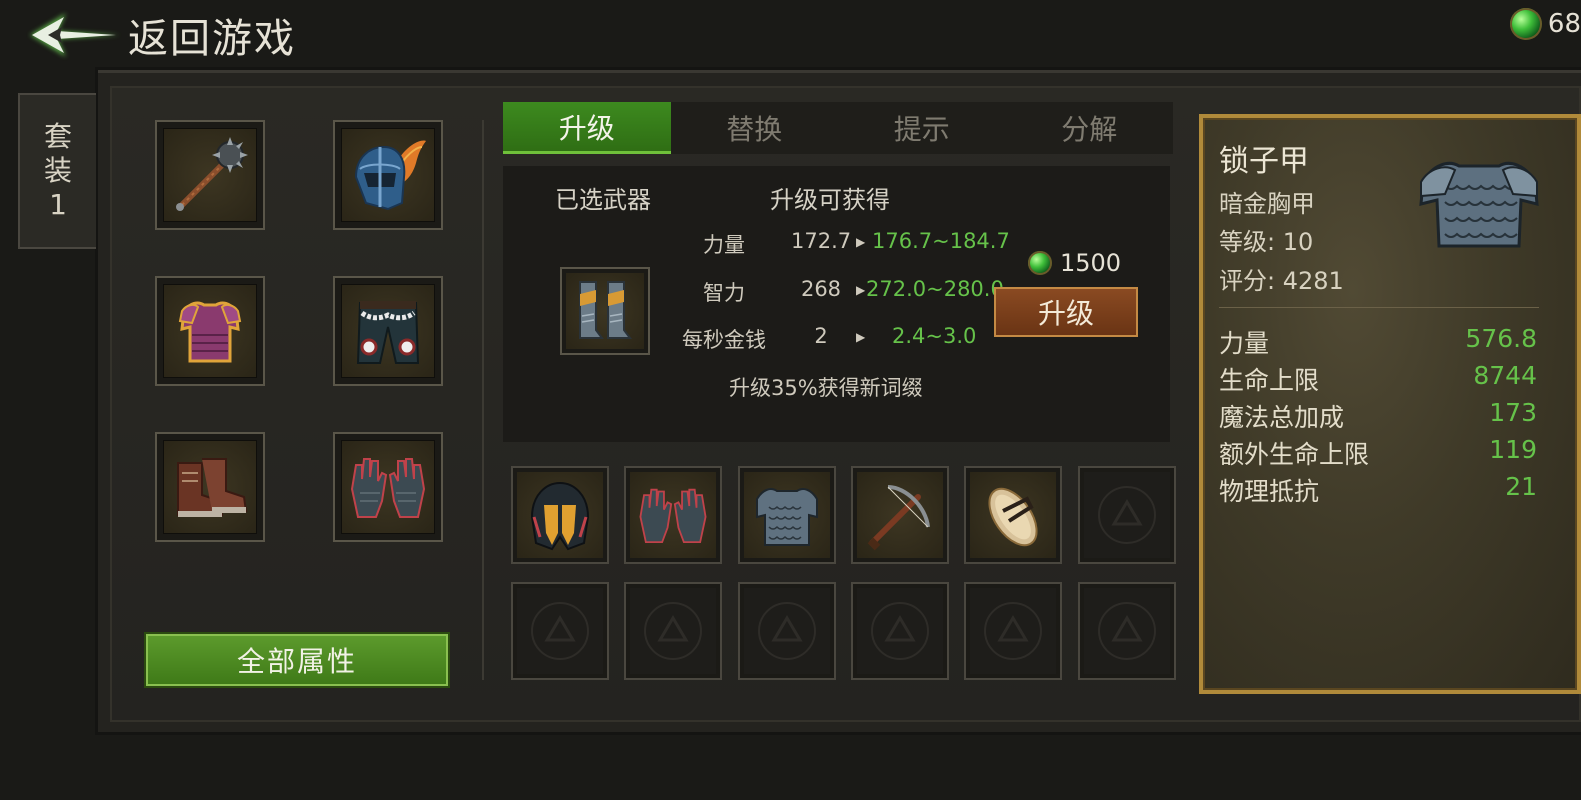 Image resolution: width=1581 pixels, height=800 pixels. Describe the element at coordinates (57, 136) in the screenshot. I see `set-tab-char-1: 套` at that location.